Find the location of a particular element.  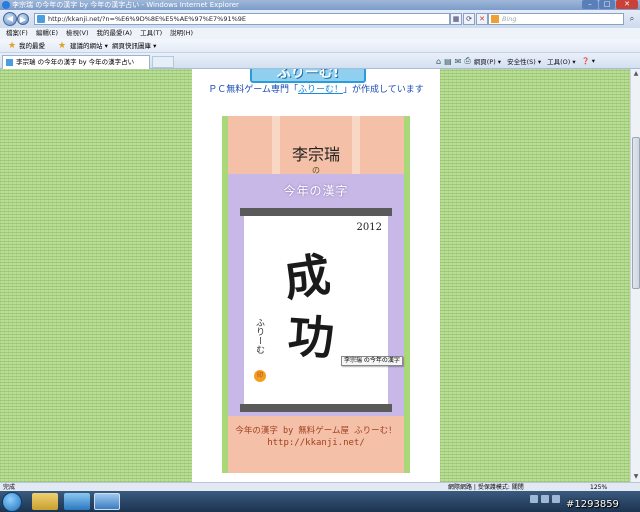

tagline-suffix: 」が作成しています is located at coordinates (383, 90).